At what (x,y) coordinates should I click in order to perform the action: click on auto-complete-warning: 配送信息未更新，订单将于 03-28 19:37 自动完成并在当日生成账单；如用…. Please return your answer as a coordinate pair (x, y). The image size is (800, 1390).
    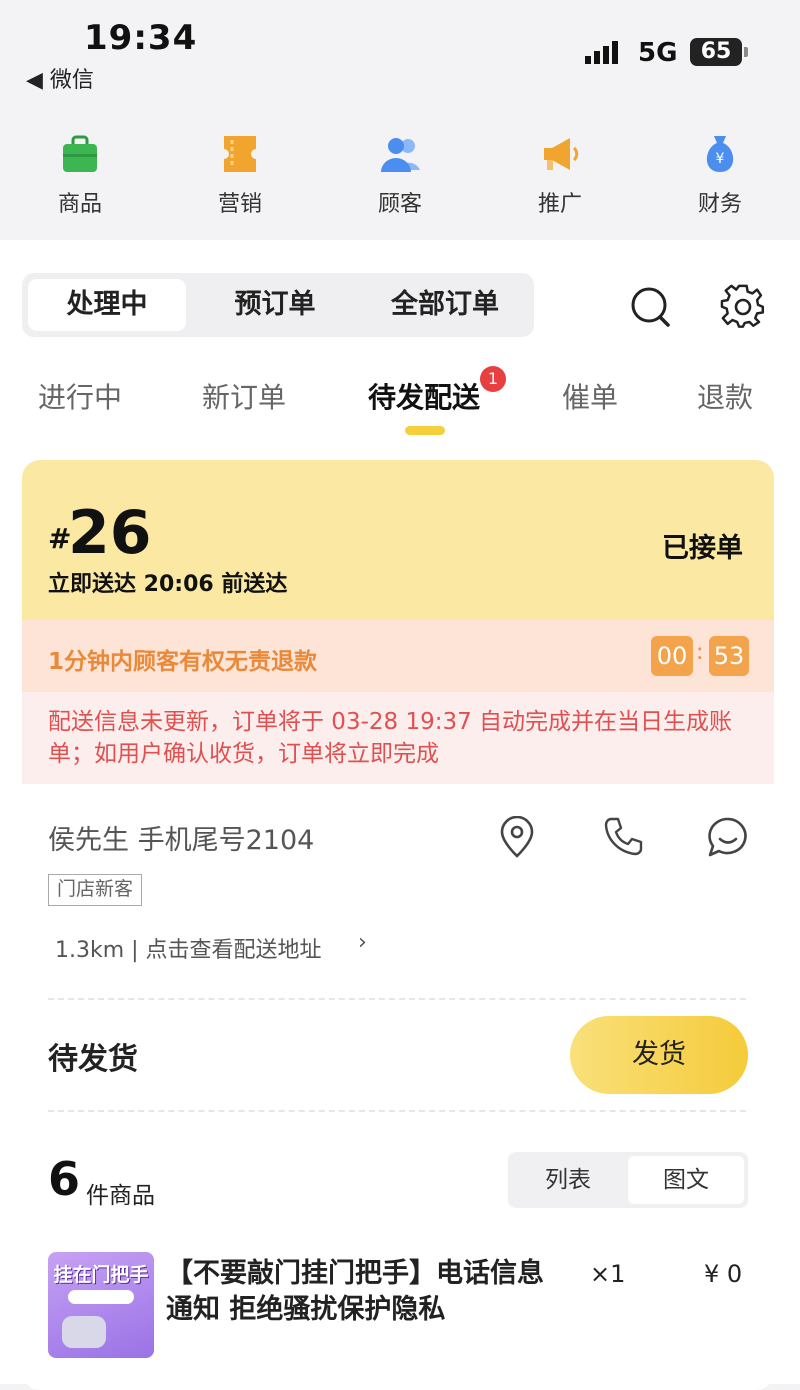
    Looking at the image, I should click on (390, 738).